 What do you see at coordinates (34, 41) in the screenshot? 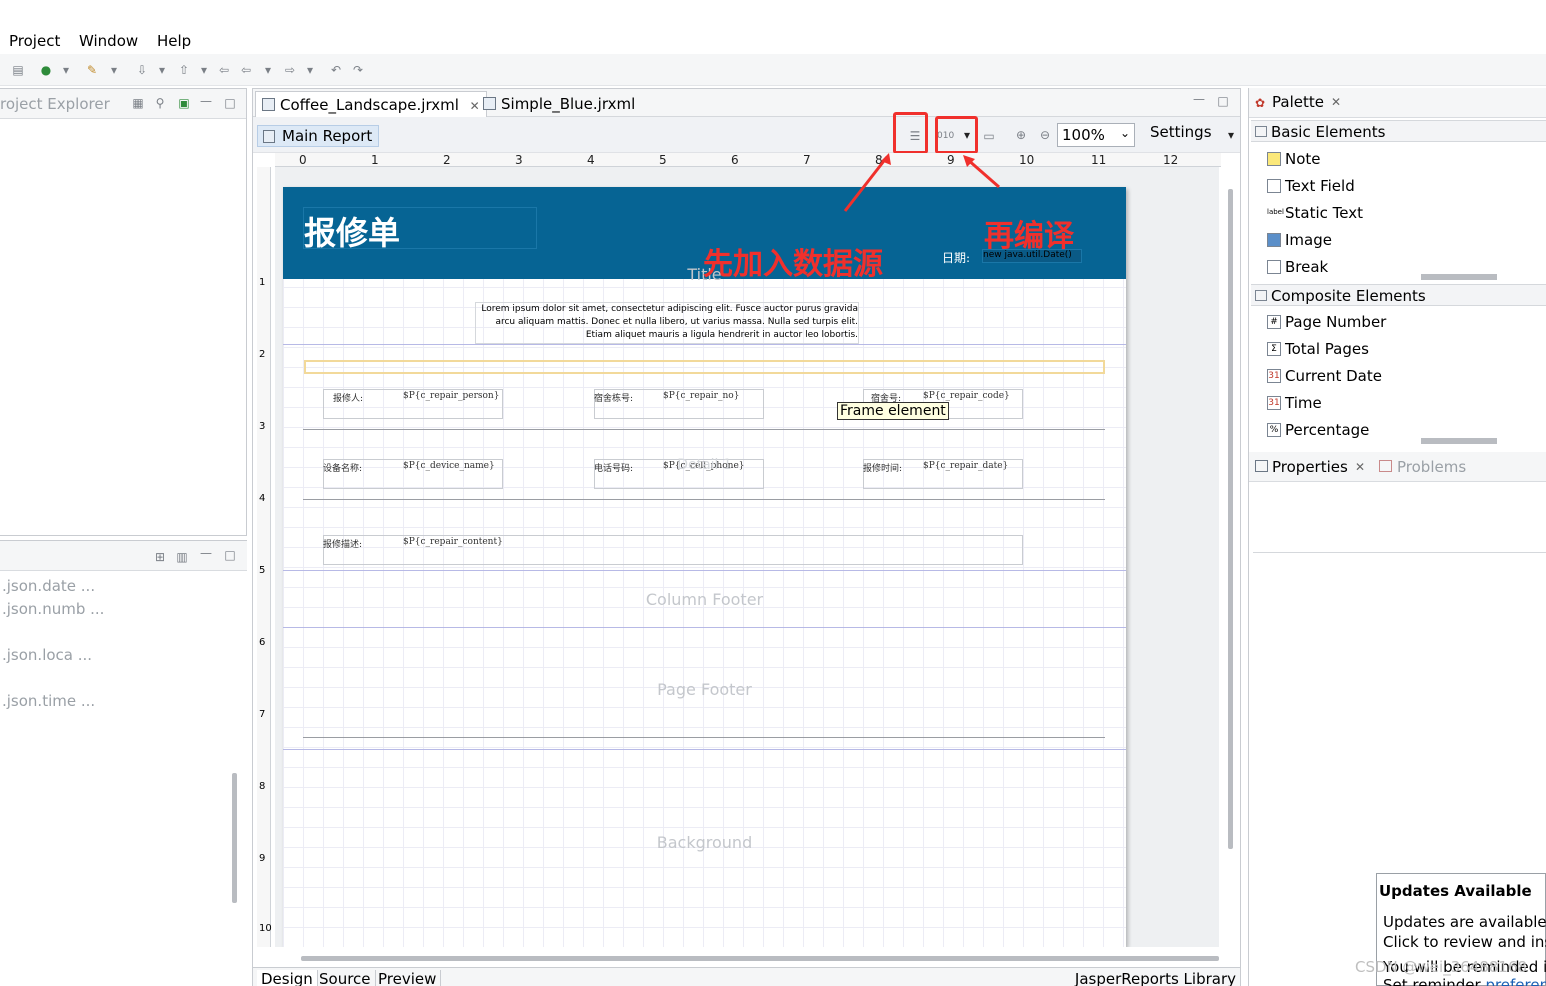
I see `menu-project: Project` at bounding box center [34, 41].